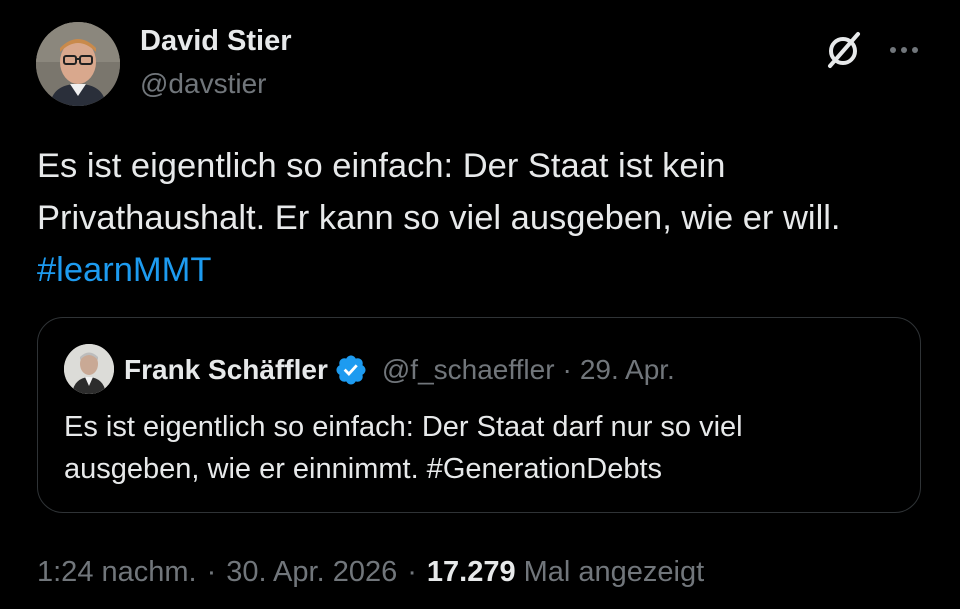  What do you see at coordinates (477, 270) in the screenshot?
I see `hashtag-link: #learnMMT` at bounding box center [477, 270].